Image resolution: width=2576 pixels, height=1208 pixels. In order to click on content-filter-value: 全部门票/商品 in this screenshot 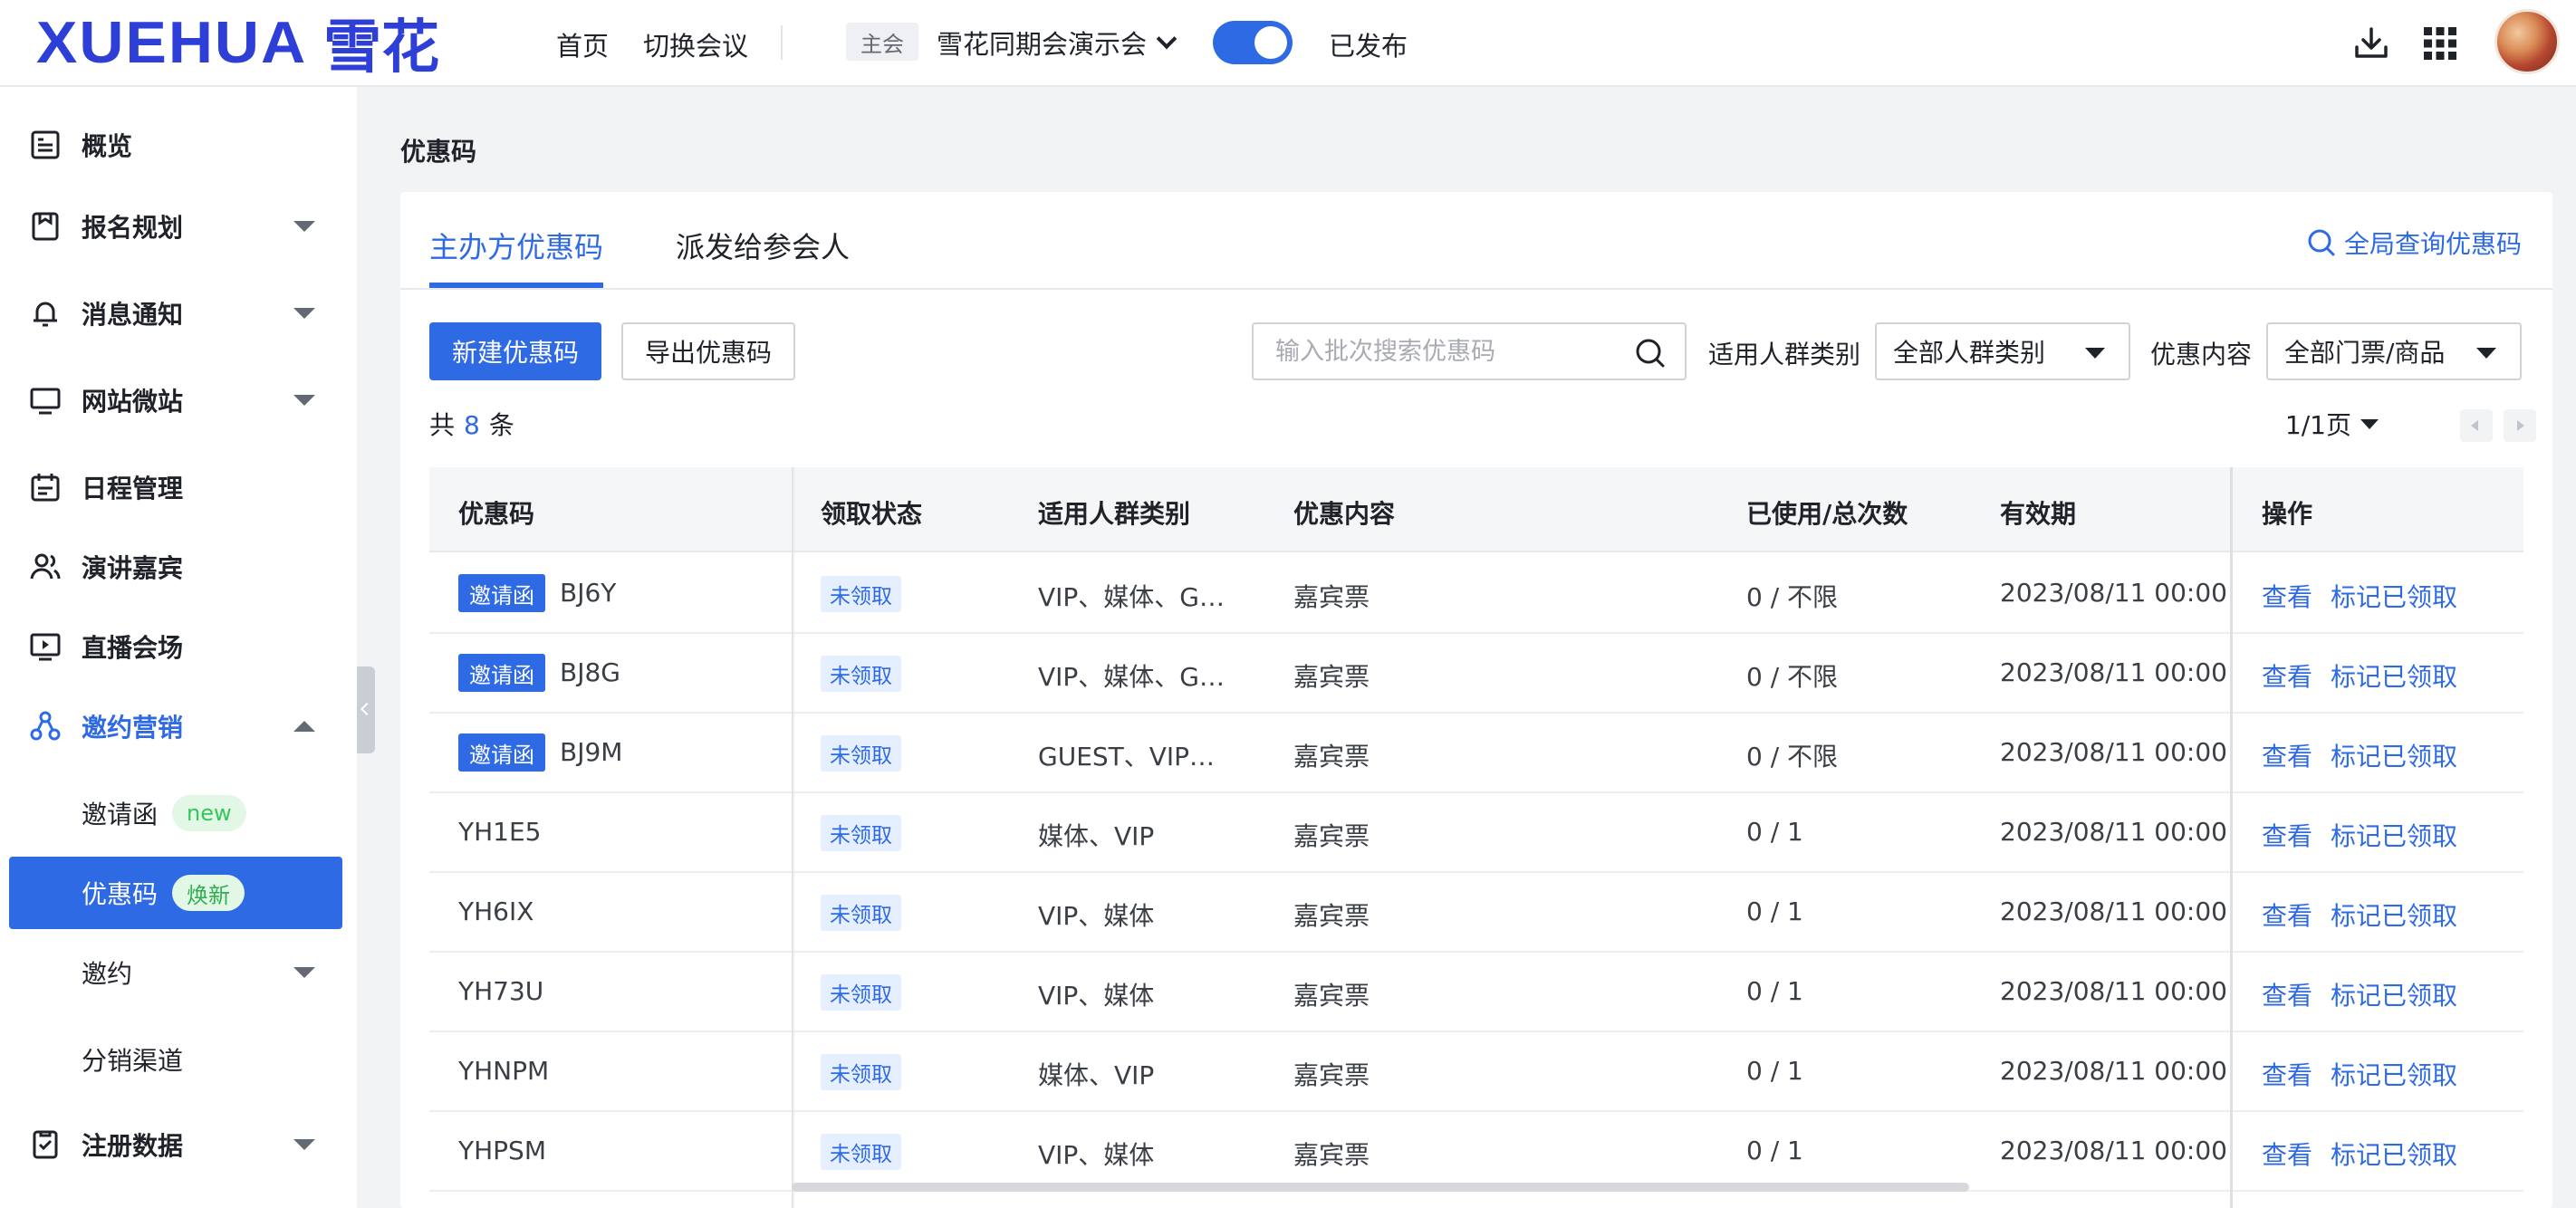, I will do `click(2365, 353)`.